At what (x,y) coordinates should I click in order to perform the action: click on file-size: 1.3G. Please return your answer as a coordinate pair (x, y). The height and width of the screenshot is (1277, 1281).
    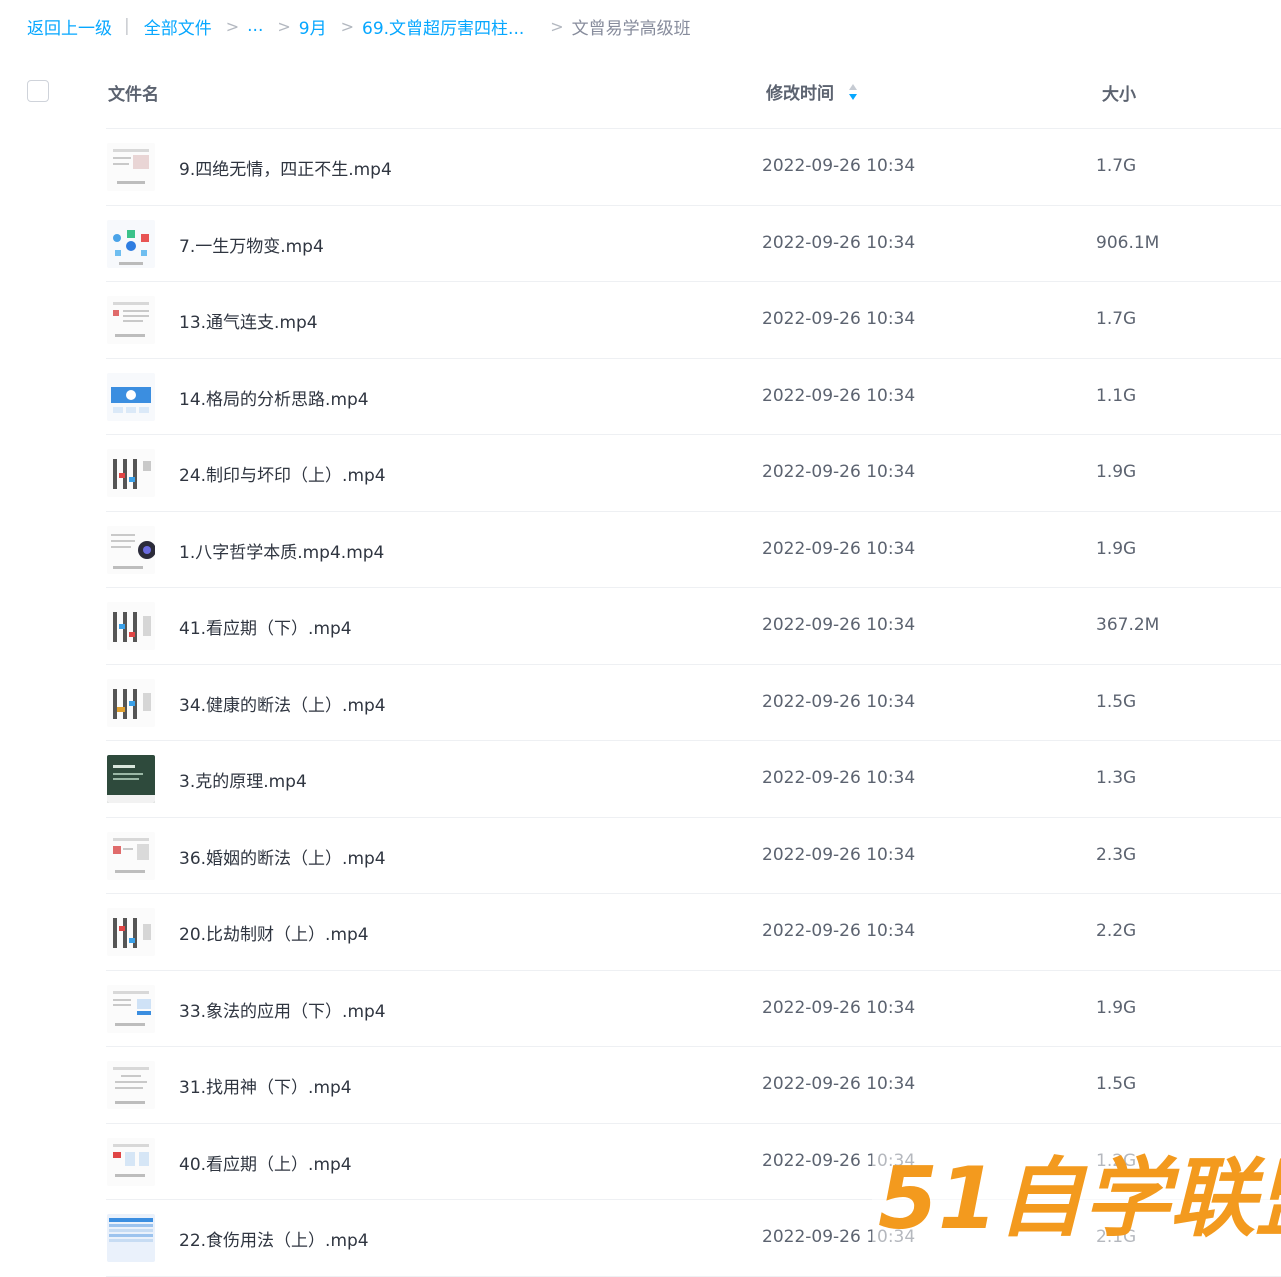
    Looking at the image, I should click on (1116, 778).